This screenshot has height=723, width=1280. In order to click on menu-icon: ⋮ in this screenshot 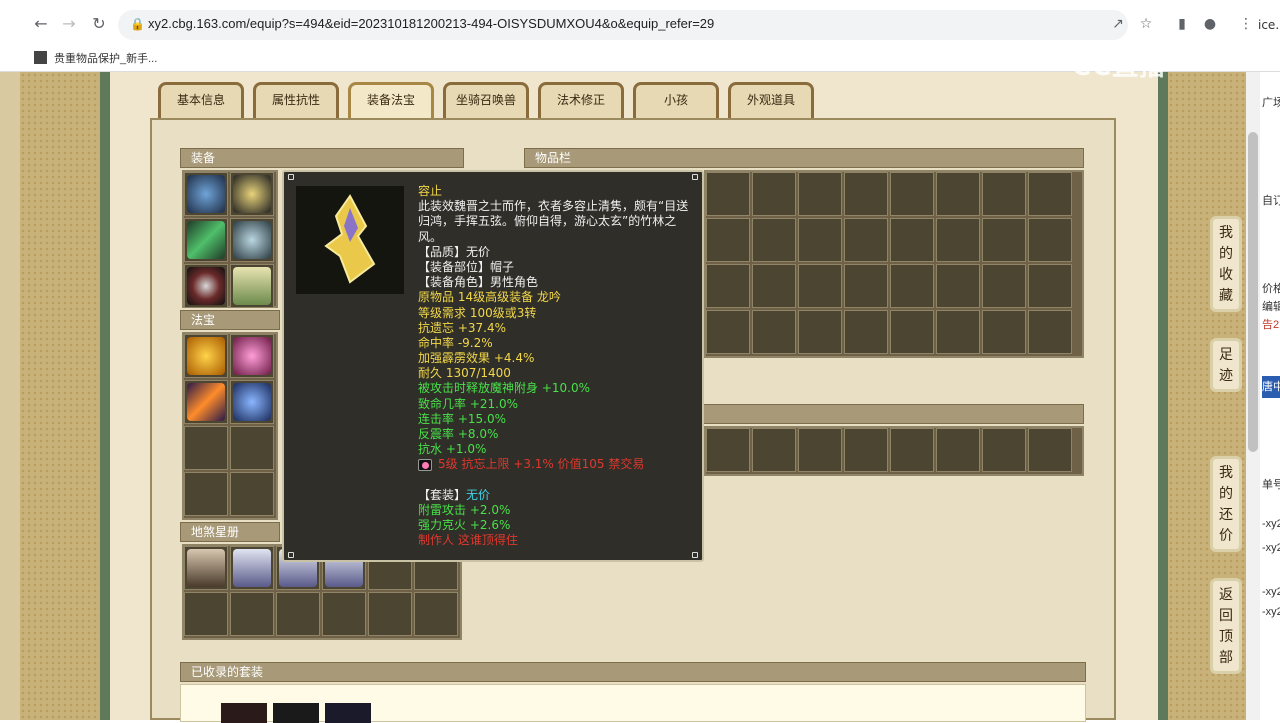, I will do `click(1246, 24)`.